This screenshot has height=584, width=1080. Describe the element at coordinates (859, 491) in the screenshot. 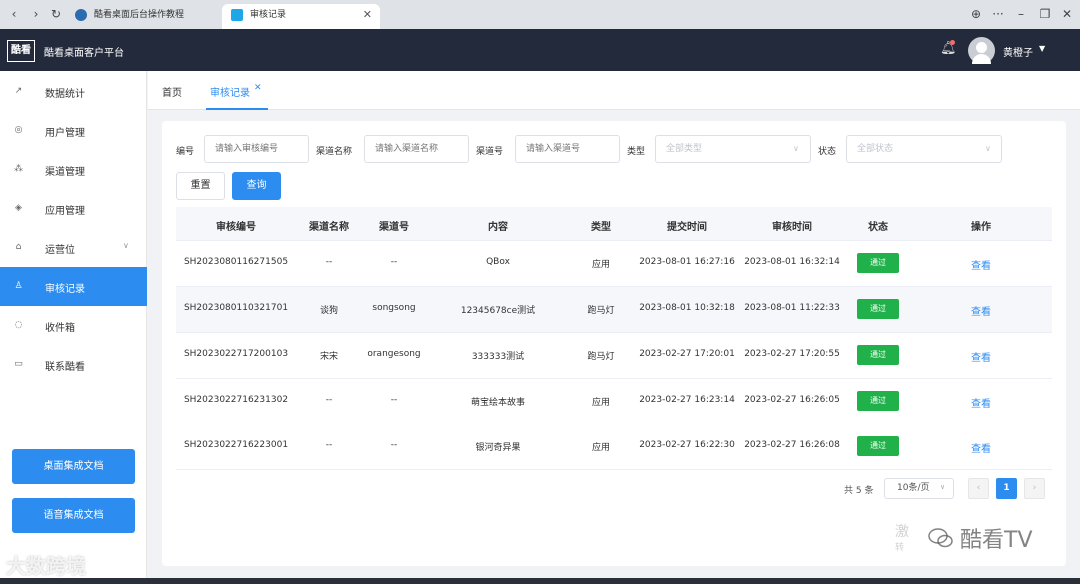

I see `pagination-total: 共 5 条` at that location.